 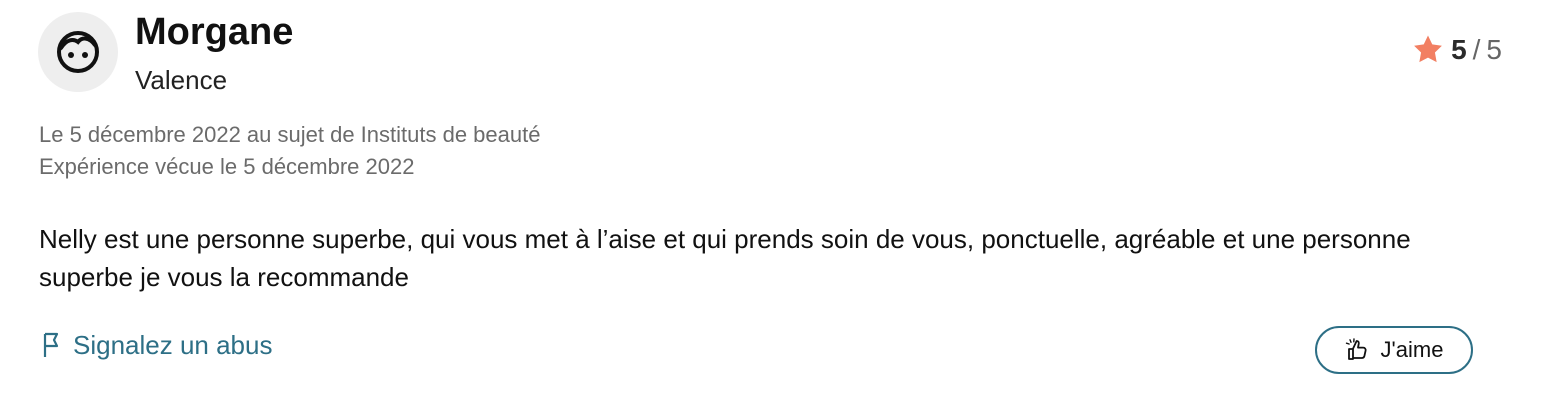 I want to click on face-icon, so click(x=78, y=52).